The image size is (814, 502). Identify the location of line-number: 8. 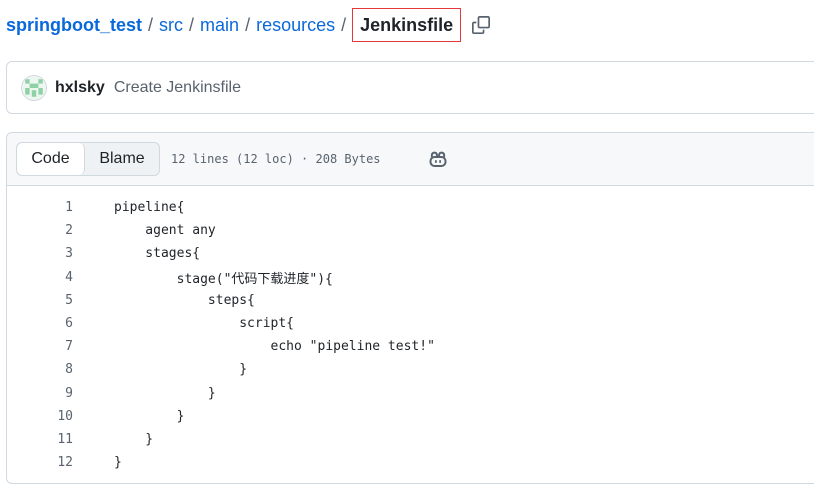
(40, 369).